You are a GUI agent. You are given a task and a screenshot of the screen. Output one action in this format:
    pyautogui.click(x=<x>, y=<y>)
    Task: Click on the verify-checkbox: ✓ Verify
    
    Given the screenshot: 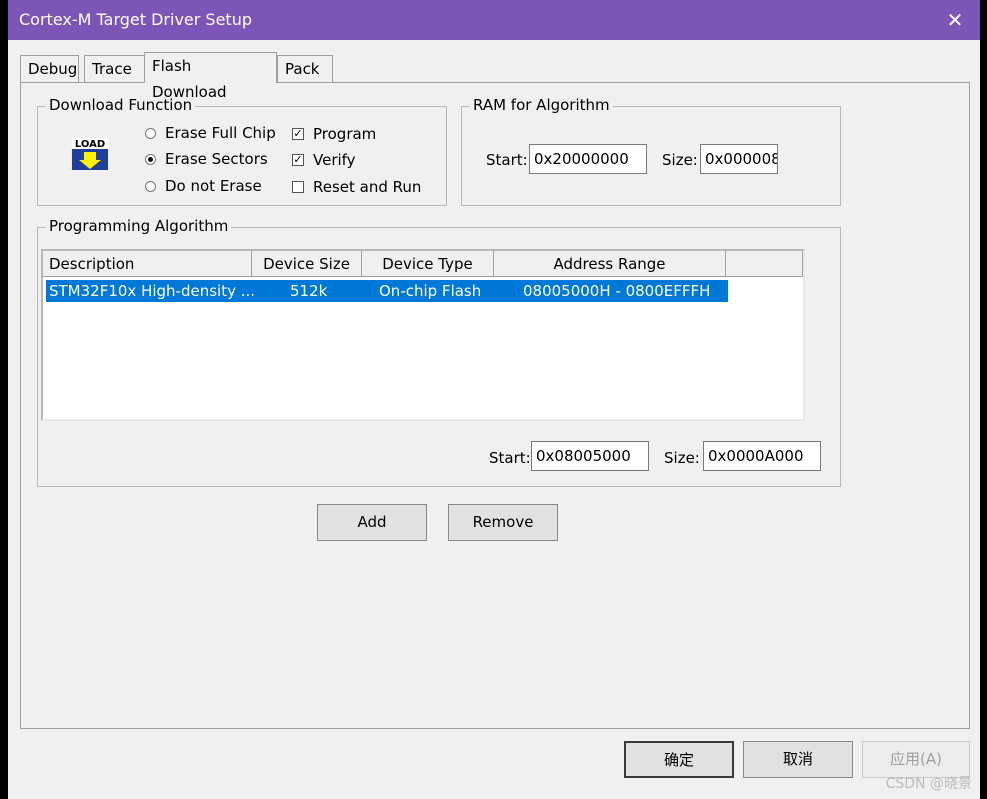 What is the action you would take?
    pyautogui.click(x=324, y=160)
    